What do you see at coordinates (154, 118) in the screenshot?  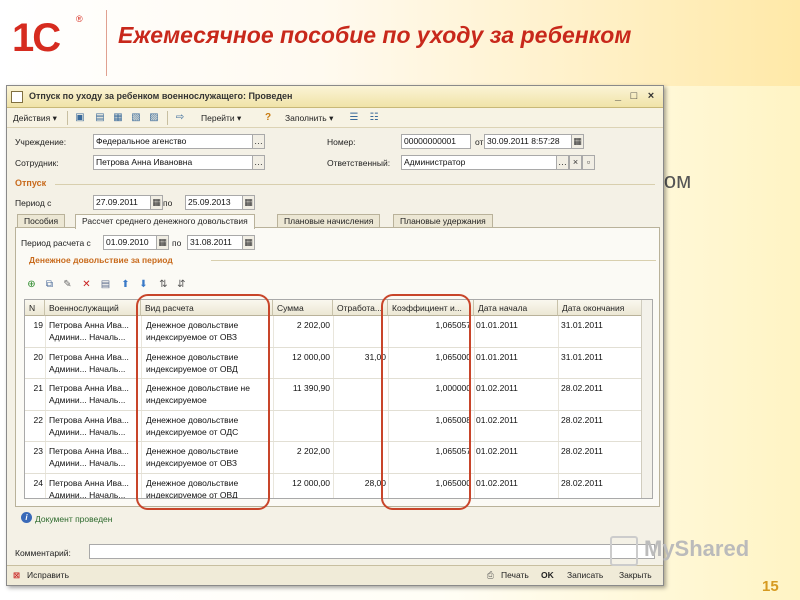 I see `copy-icon: ▨` at bounding box center [154, 118].